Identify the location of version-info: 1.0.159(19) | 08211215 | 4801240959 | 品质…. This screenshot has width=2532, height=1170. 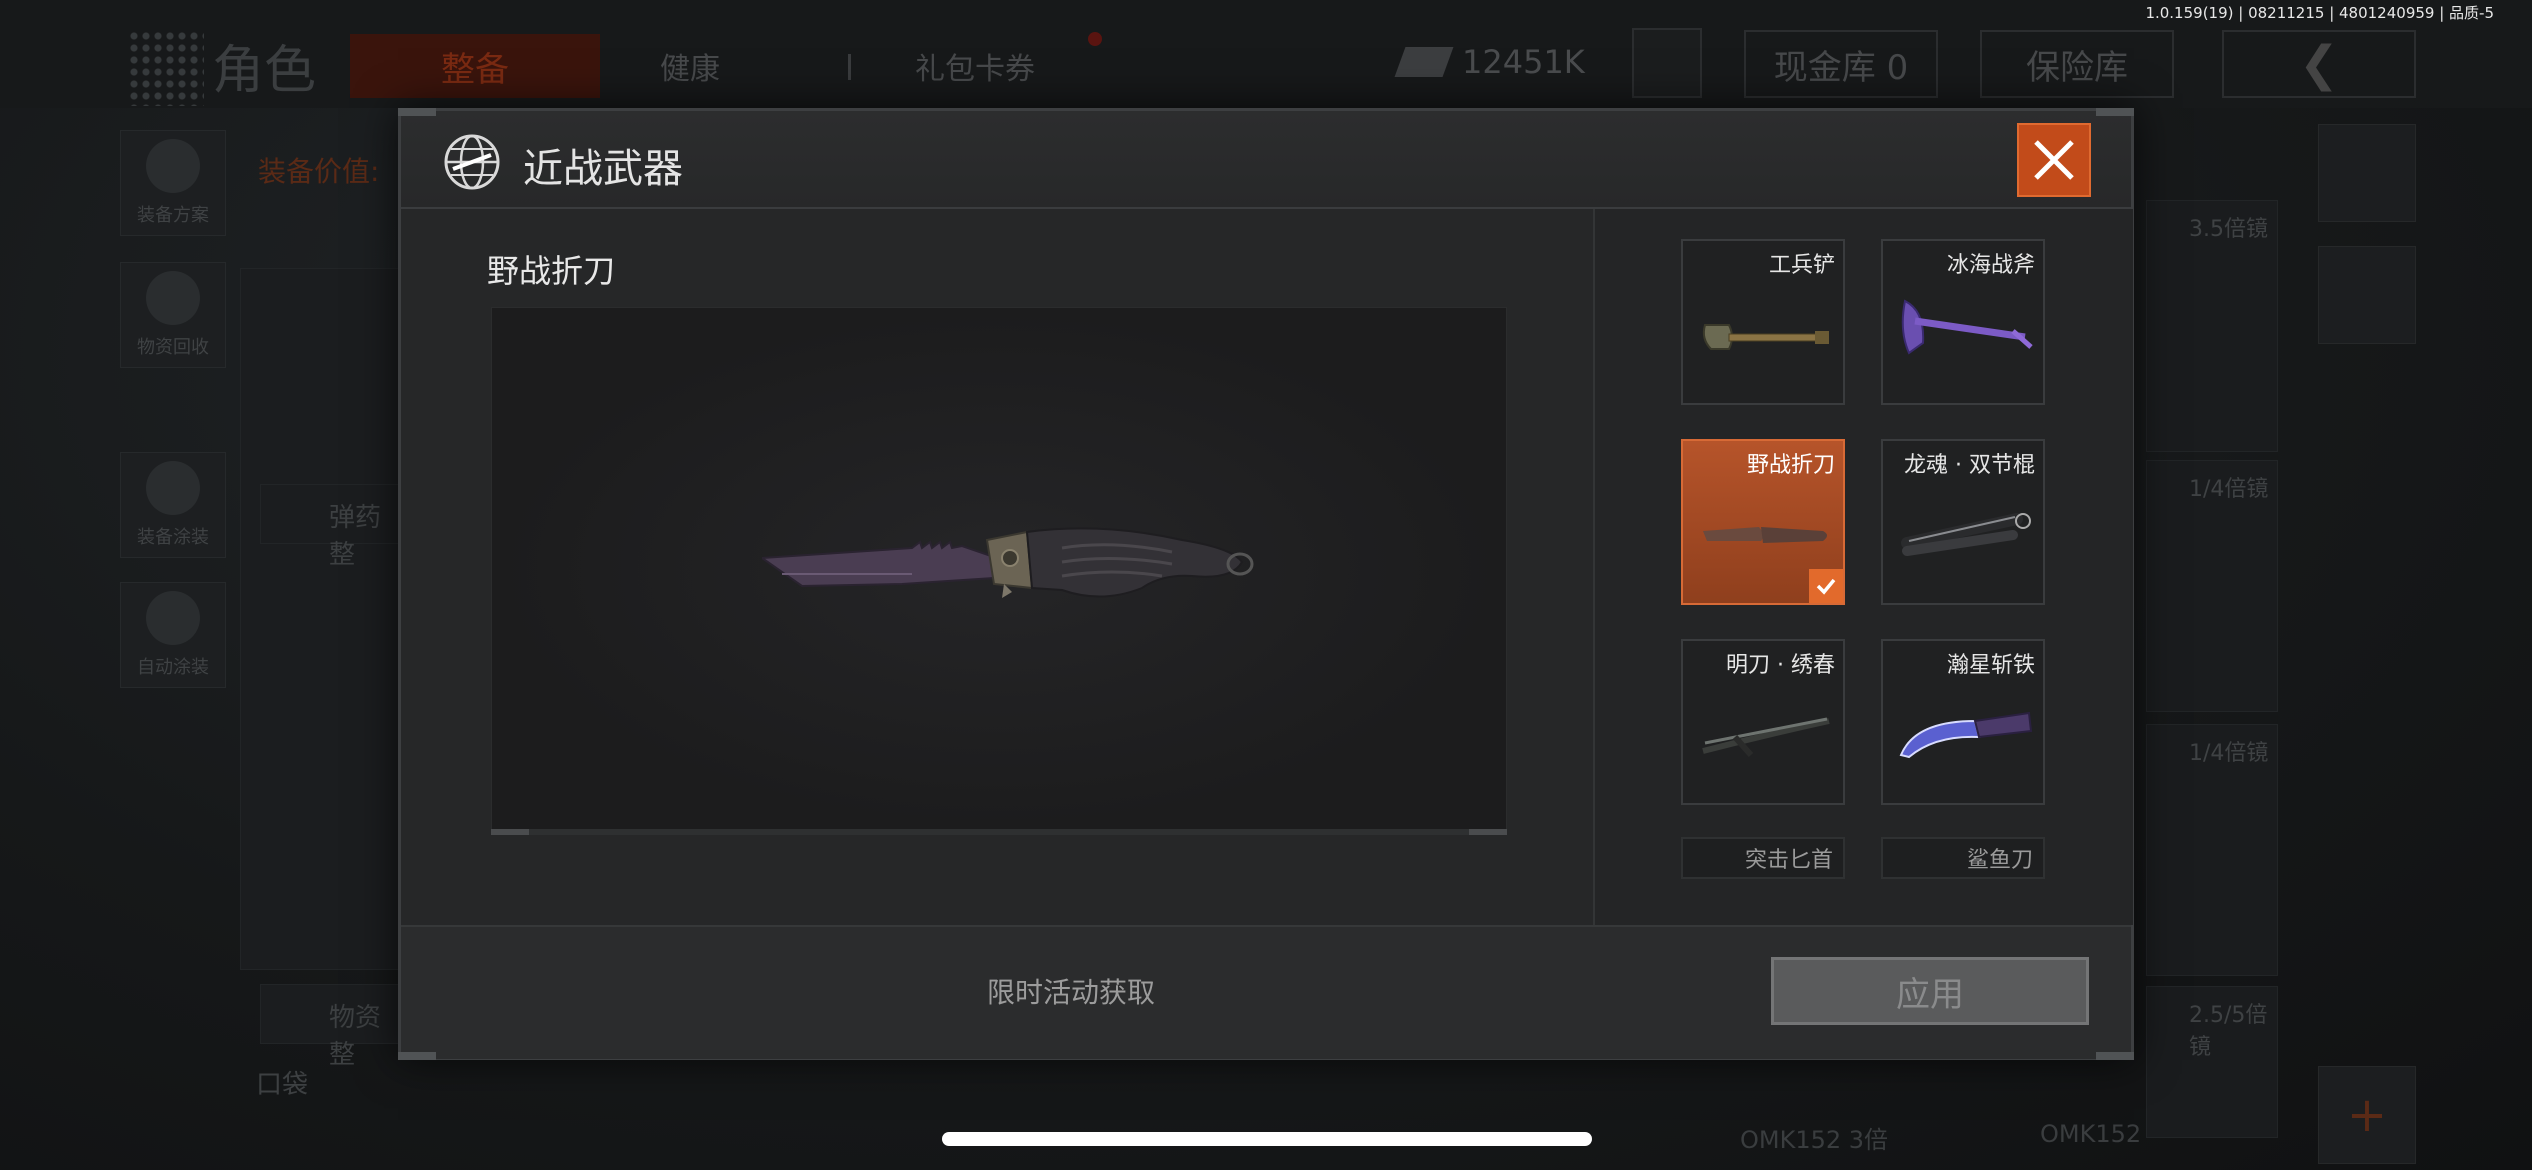
(2319, 13).